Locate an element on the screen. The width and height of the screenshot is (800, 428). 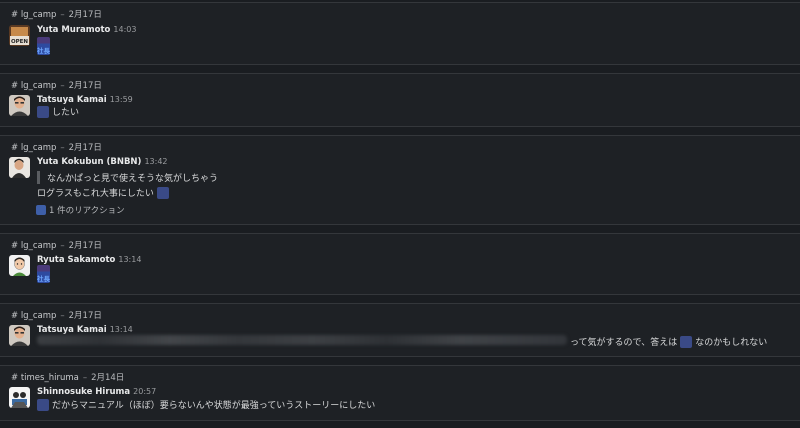
redacted-text is located at coordinates (302, 340).